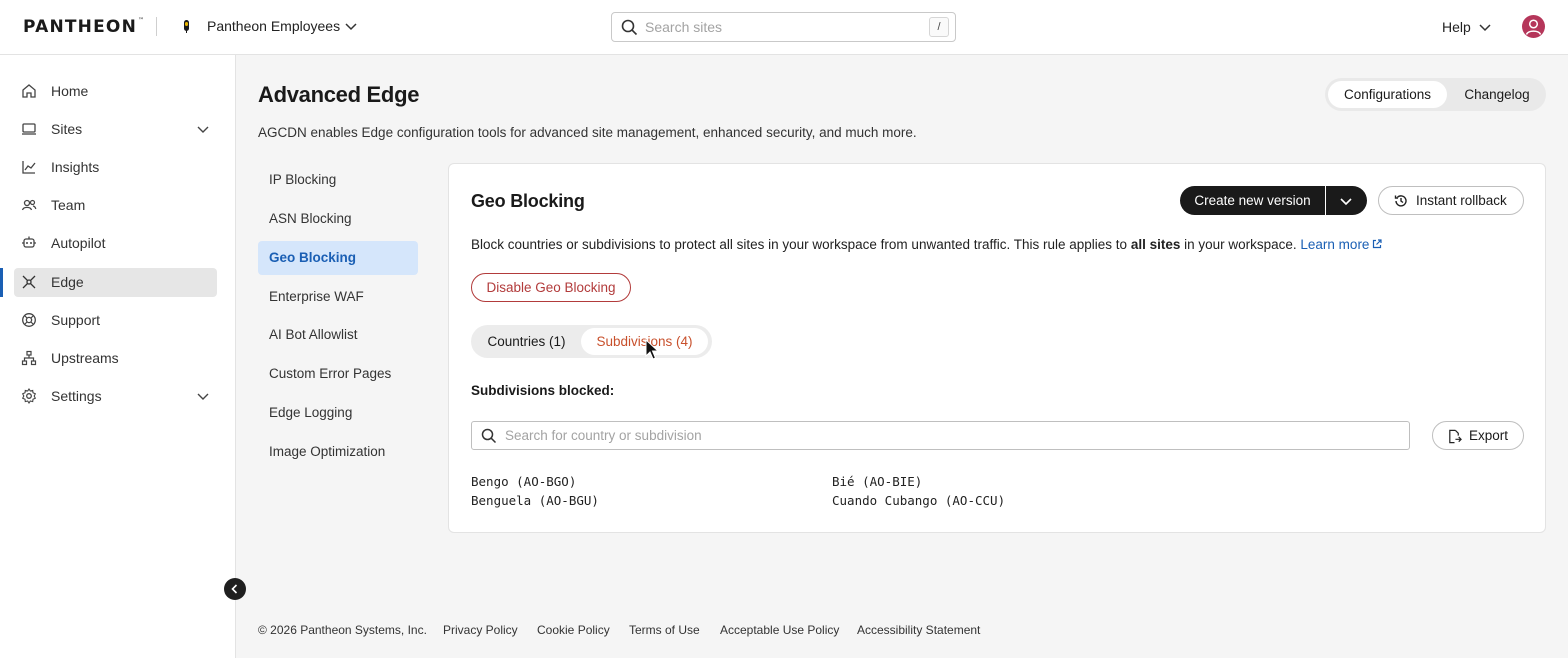  I want to click on workspace-icon, so click(186, 26).